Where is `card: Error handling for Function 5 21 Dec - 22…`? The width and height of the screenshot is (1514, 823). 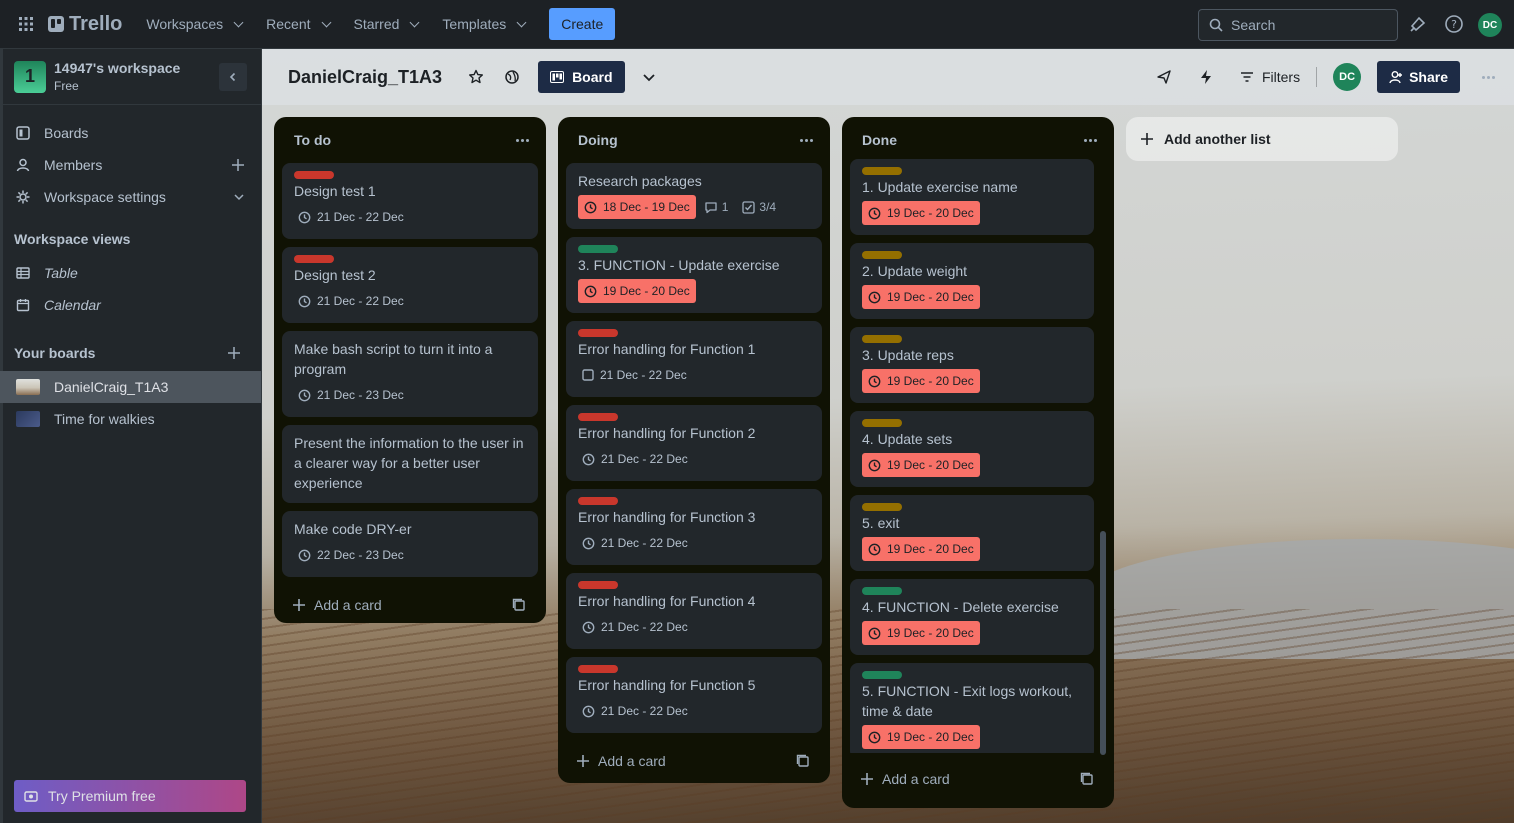
card: Error handling for Function 5 21 Dec - 22… is located at coordinates (694, 695).